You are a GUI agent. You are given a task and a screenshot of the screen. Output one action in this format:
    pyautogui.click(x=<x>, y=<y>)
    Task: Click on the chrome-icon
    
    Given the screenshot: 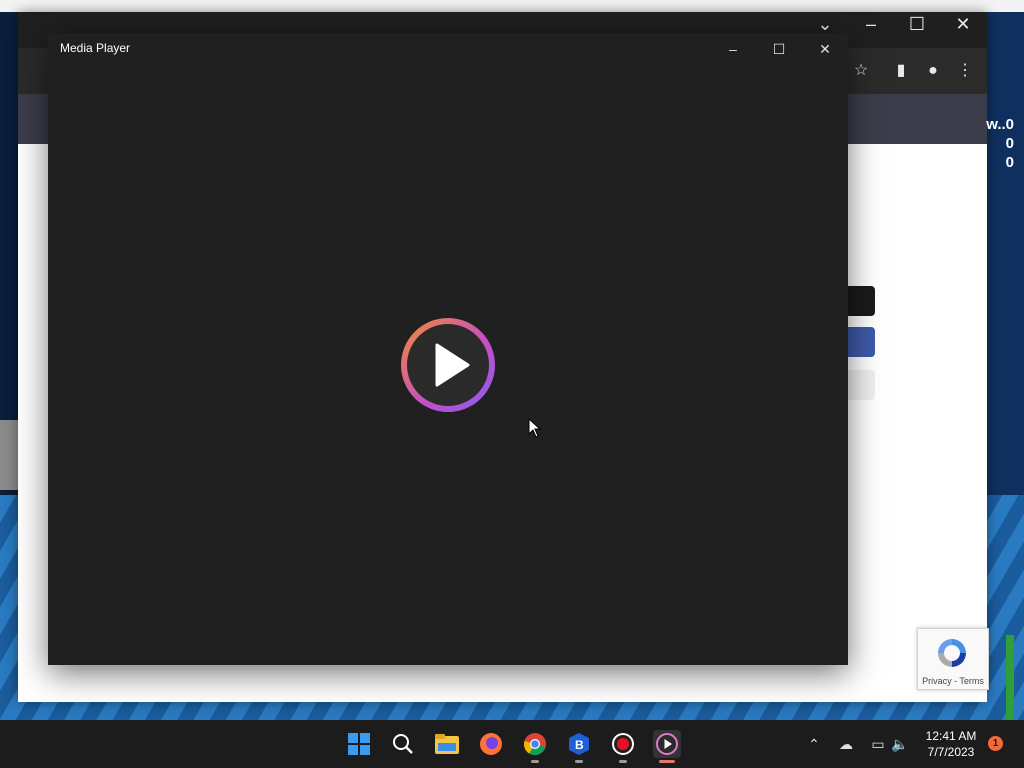 What is the action you would take?
    pyautogui.click(x=535, y=744)
    